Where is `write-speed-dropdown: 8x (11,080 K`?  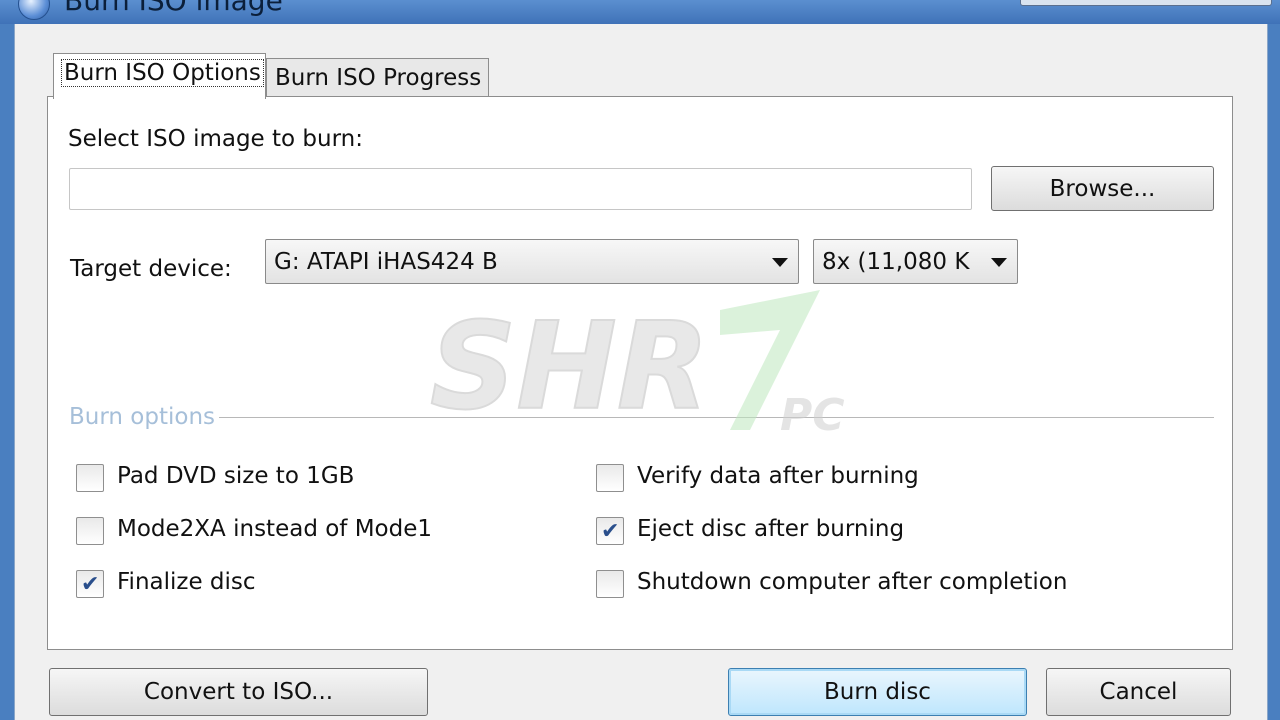
write-speed-dropdown: 8x (11,080 K is located at coordinates (915, 261).